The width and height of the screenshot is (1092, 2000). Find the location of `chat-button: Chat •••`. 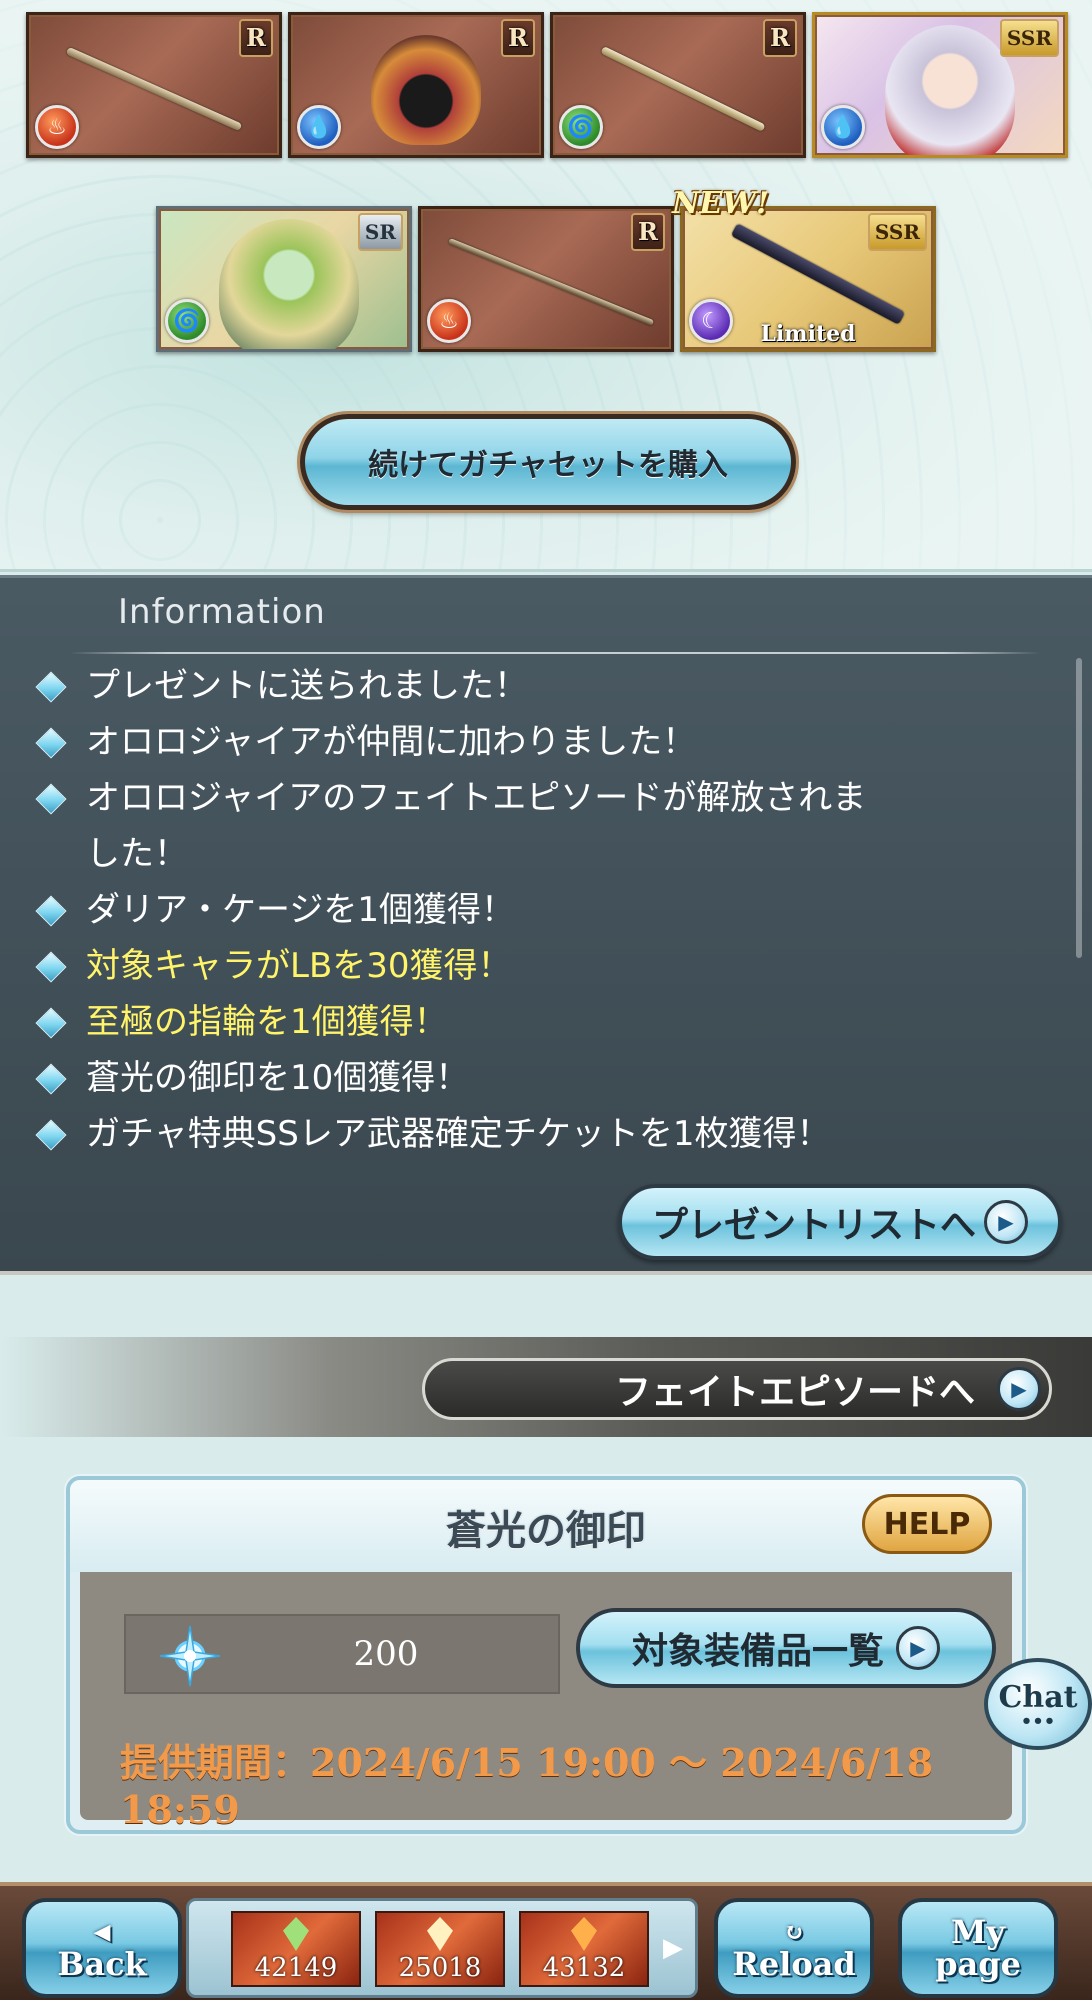

chat-button: Chat ••• is located at coordinates (1038, 1704).